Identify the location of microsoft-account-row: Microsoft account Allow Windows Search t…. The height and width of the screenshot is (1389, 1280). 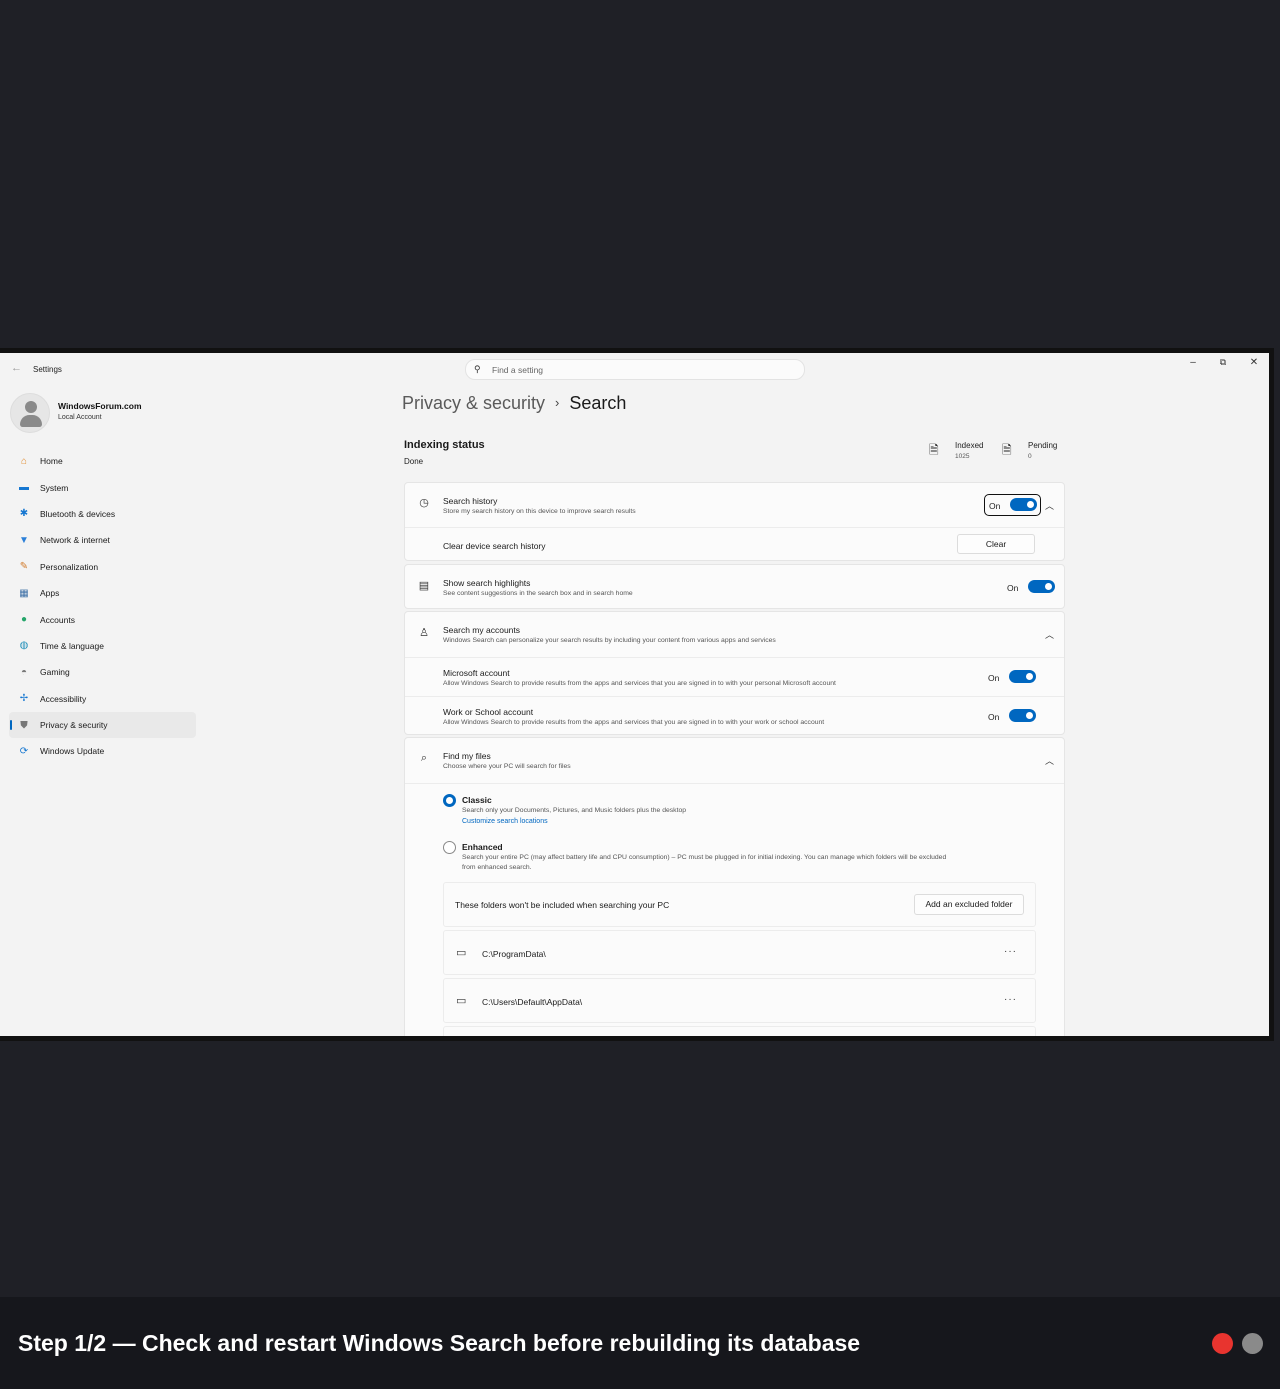
(734, 676).